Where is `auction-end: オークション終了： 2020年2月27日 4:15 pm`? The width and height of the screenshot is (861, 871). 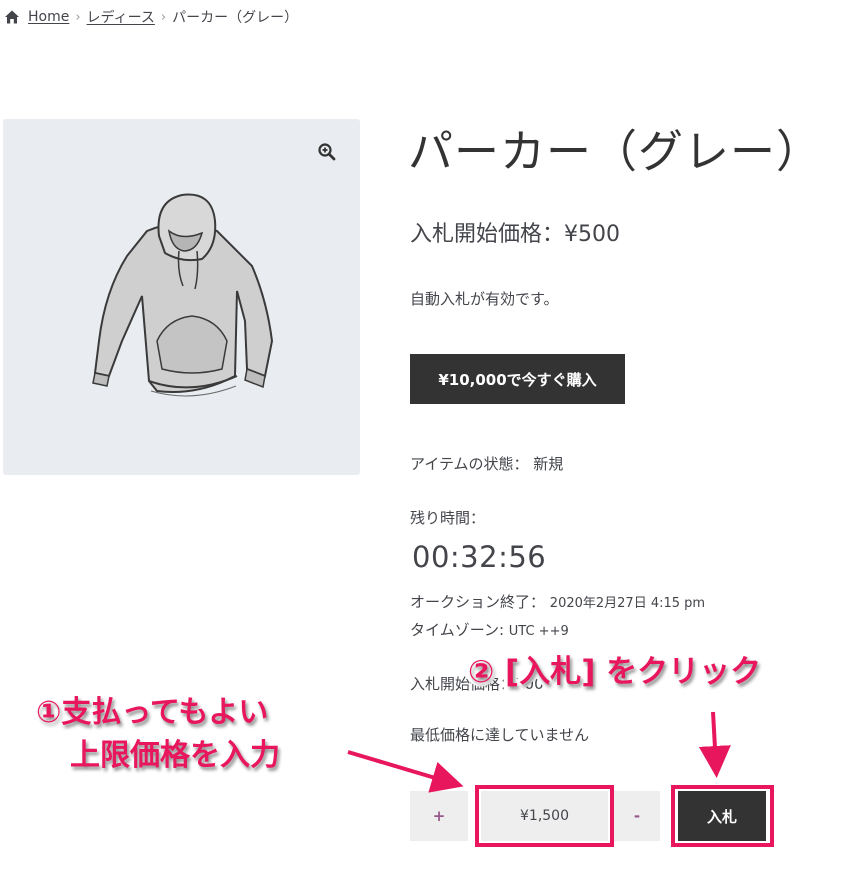 auction-end: オークション終了： 2020年2月27日 4:15 pm is located at coordinates (557, 601).